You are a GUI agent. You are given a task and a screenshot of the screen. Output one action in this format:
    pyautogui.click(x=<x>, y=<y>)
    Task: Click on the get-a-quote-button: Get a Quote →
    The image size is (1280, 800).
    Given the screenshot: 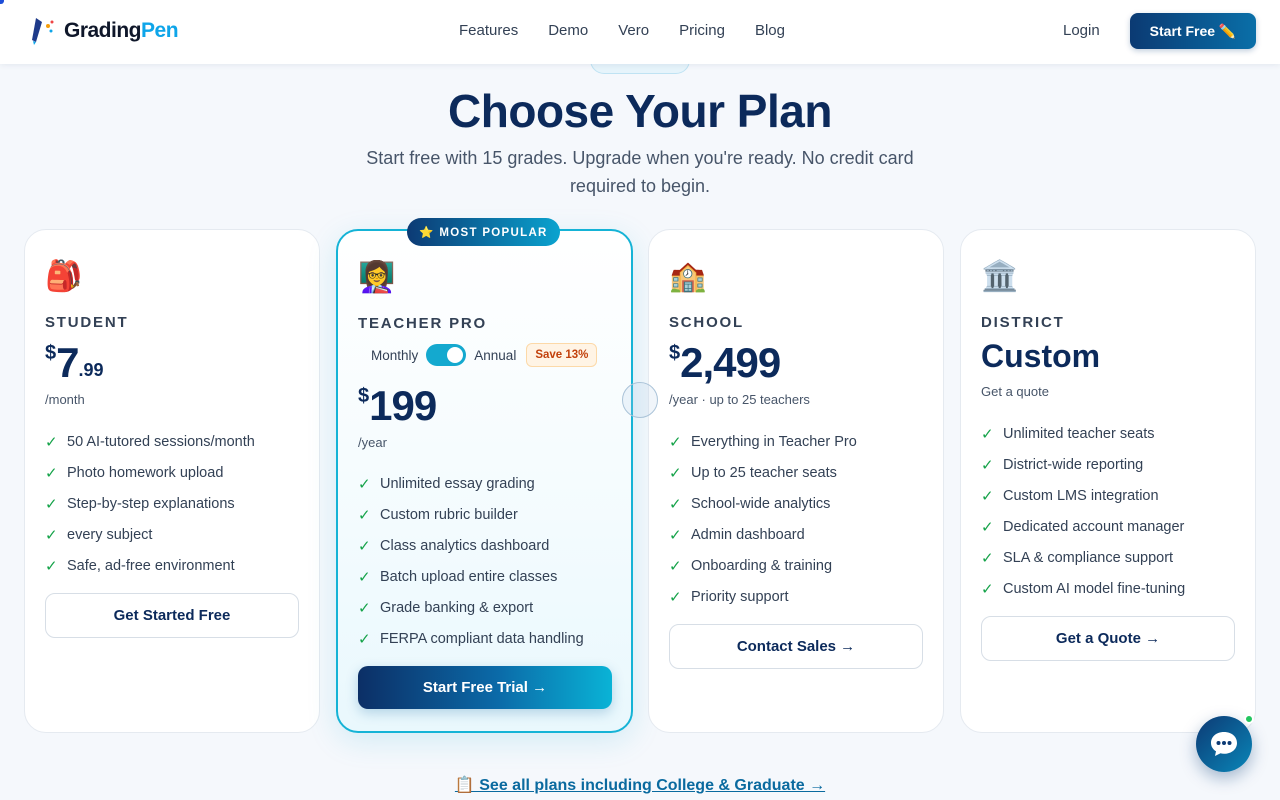 What is the action you would take?
    pyautogui.click(x=1108, y=638)
    